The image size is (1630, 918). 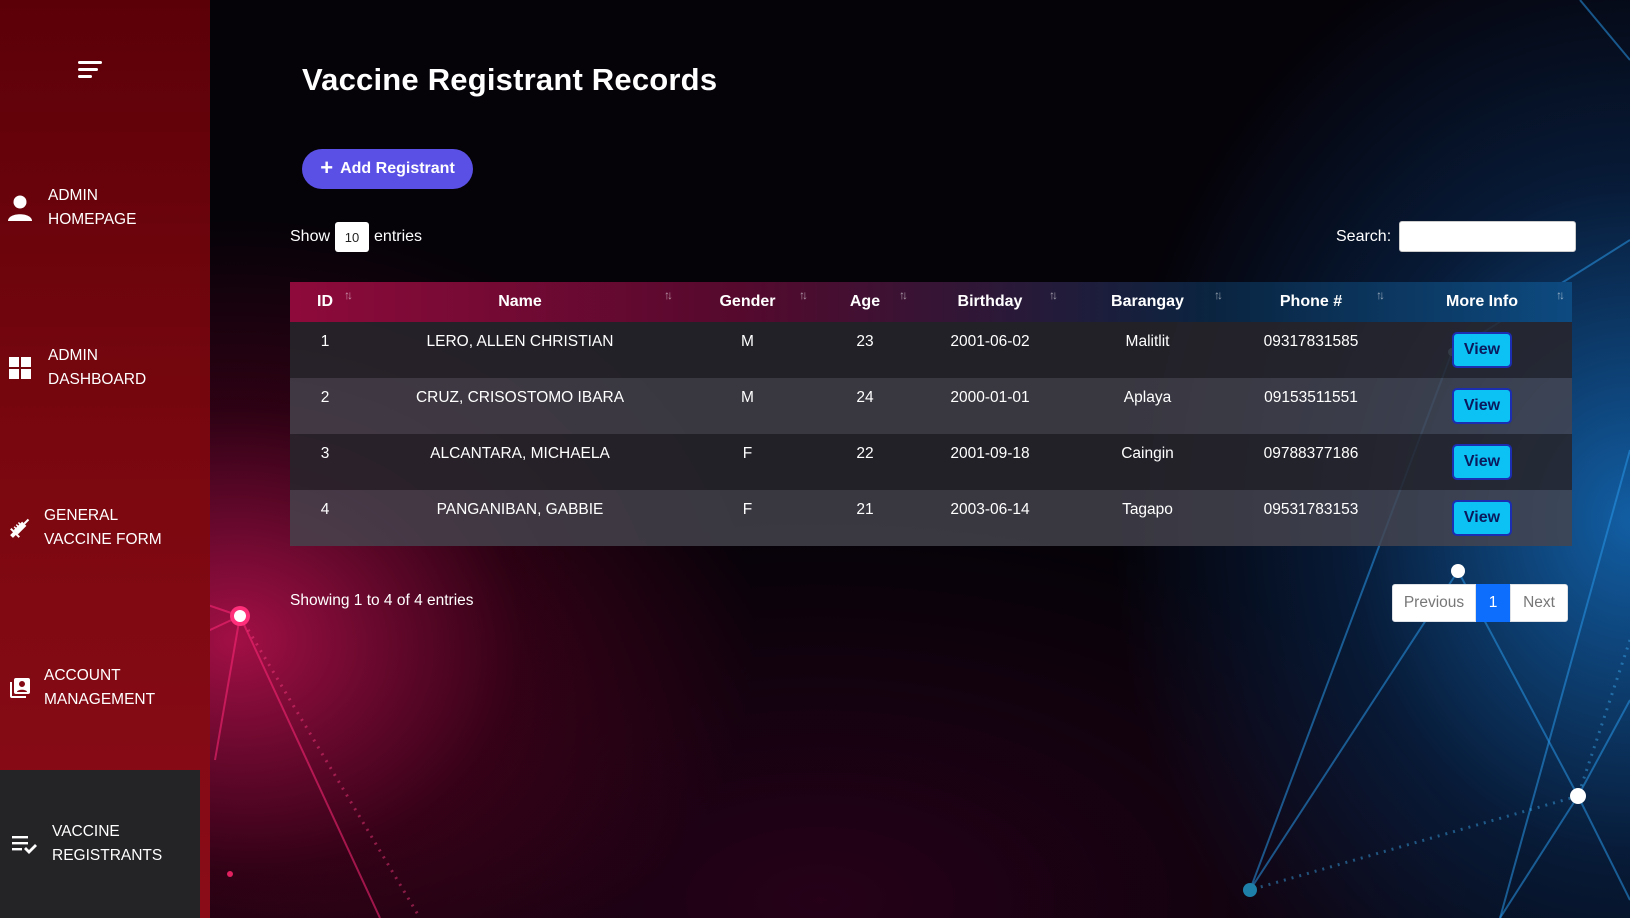 I want to click on sidebar-item-label: ADMIN HOMEPAGE, so click(x=92, y=207).